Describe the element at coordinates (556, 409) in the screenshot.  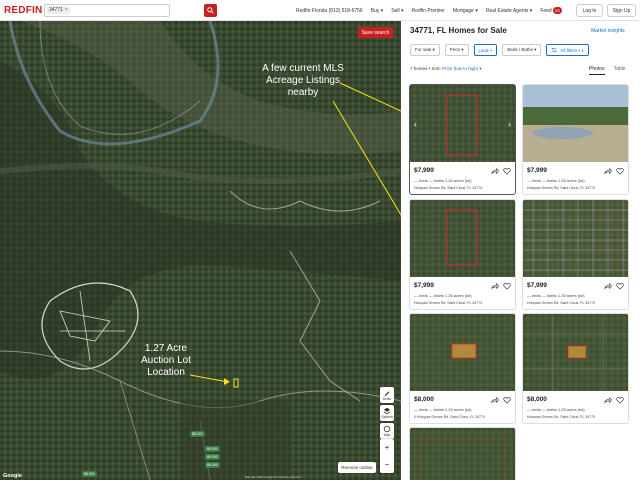
I see `listing-facts: — beds — baths 1.25 acres (lot)` at that location.